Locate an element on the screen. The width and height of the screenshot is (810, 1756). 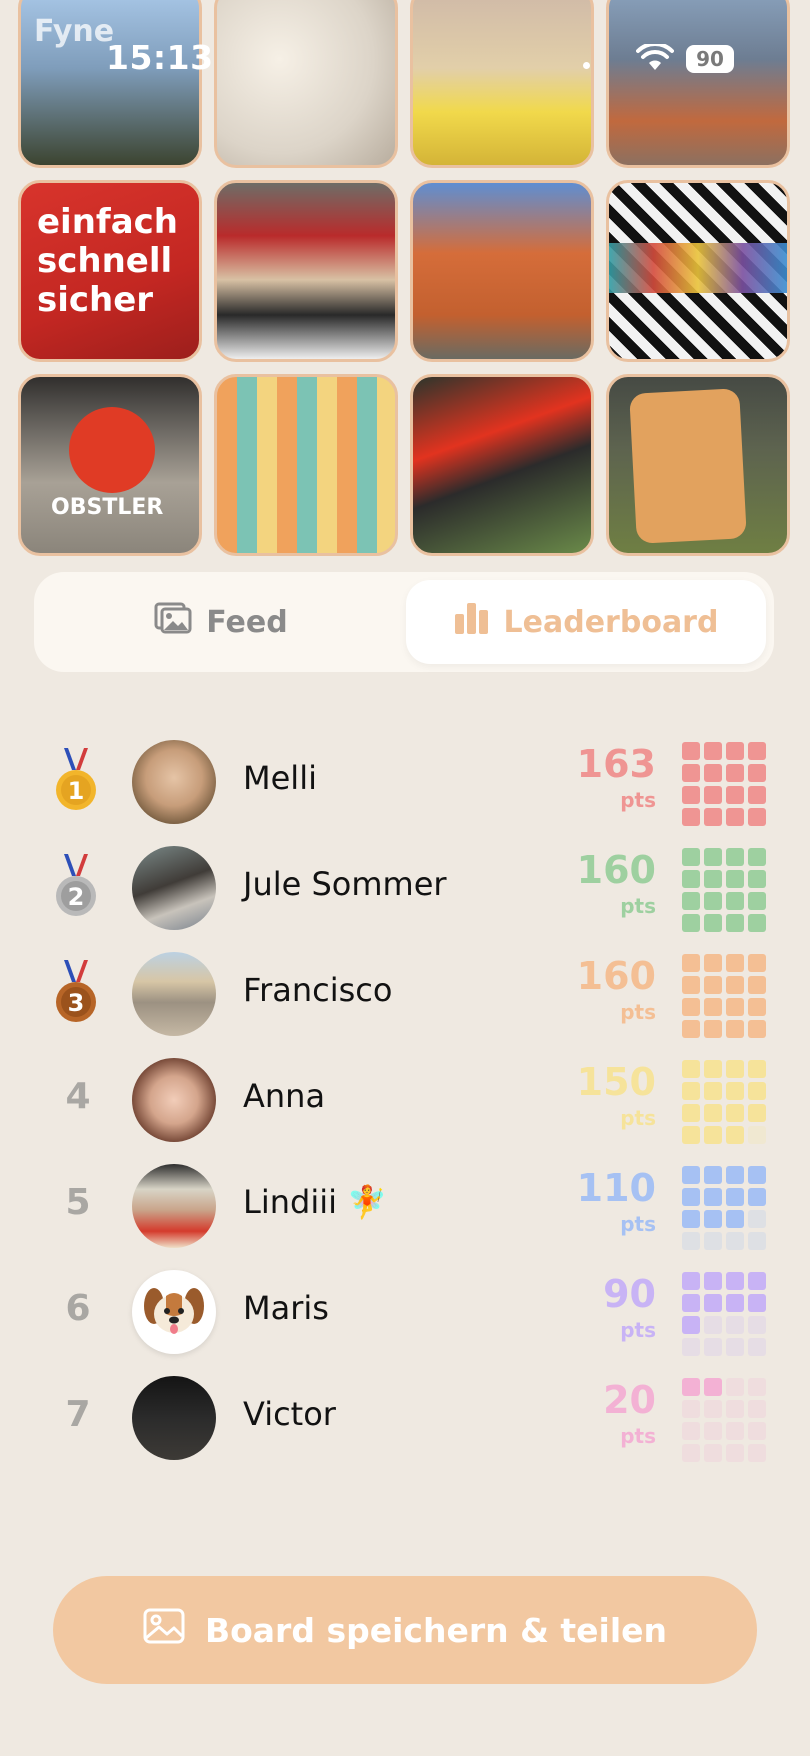
points-value: 20 is located at coordinates (629, 1400).